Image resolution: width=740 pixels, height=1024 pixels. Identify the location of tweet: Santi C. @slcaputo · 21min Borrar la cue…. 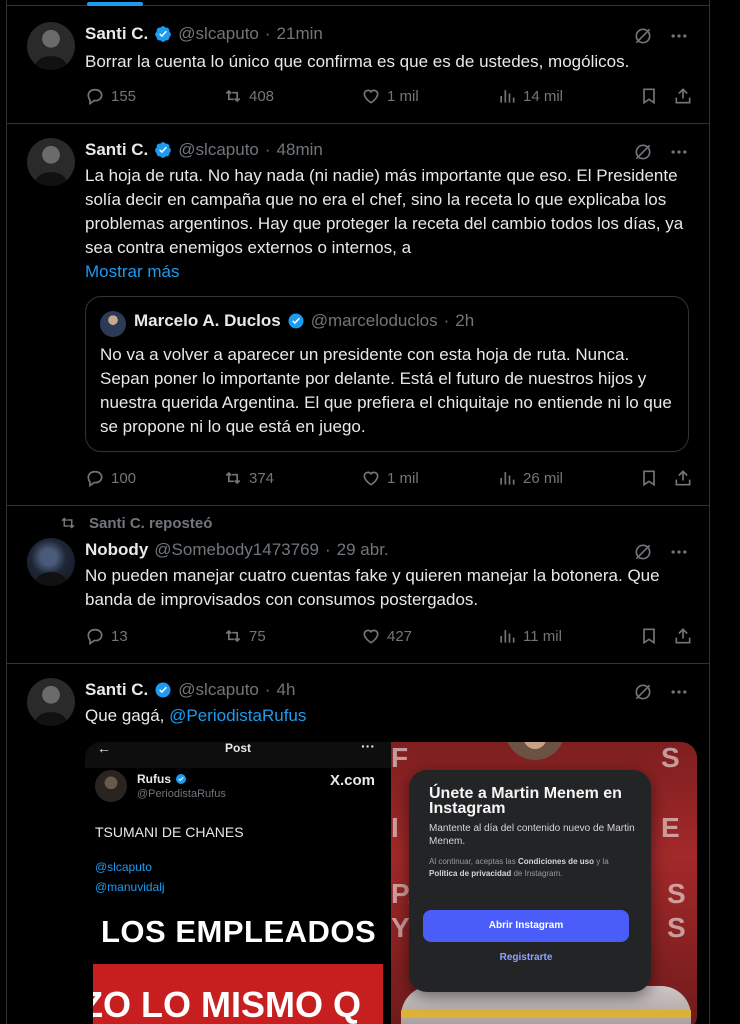
(358, 65).